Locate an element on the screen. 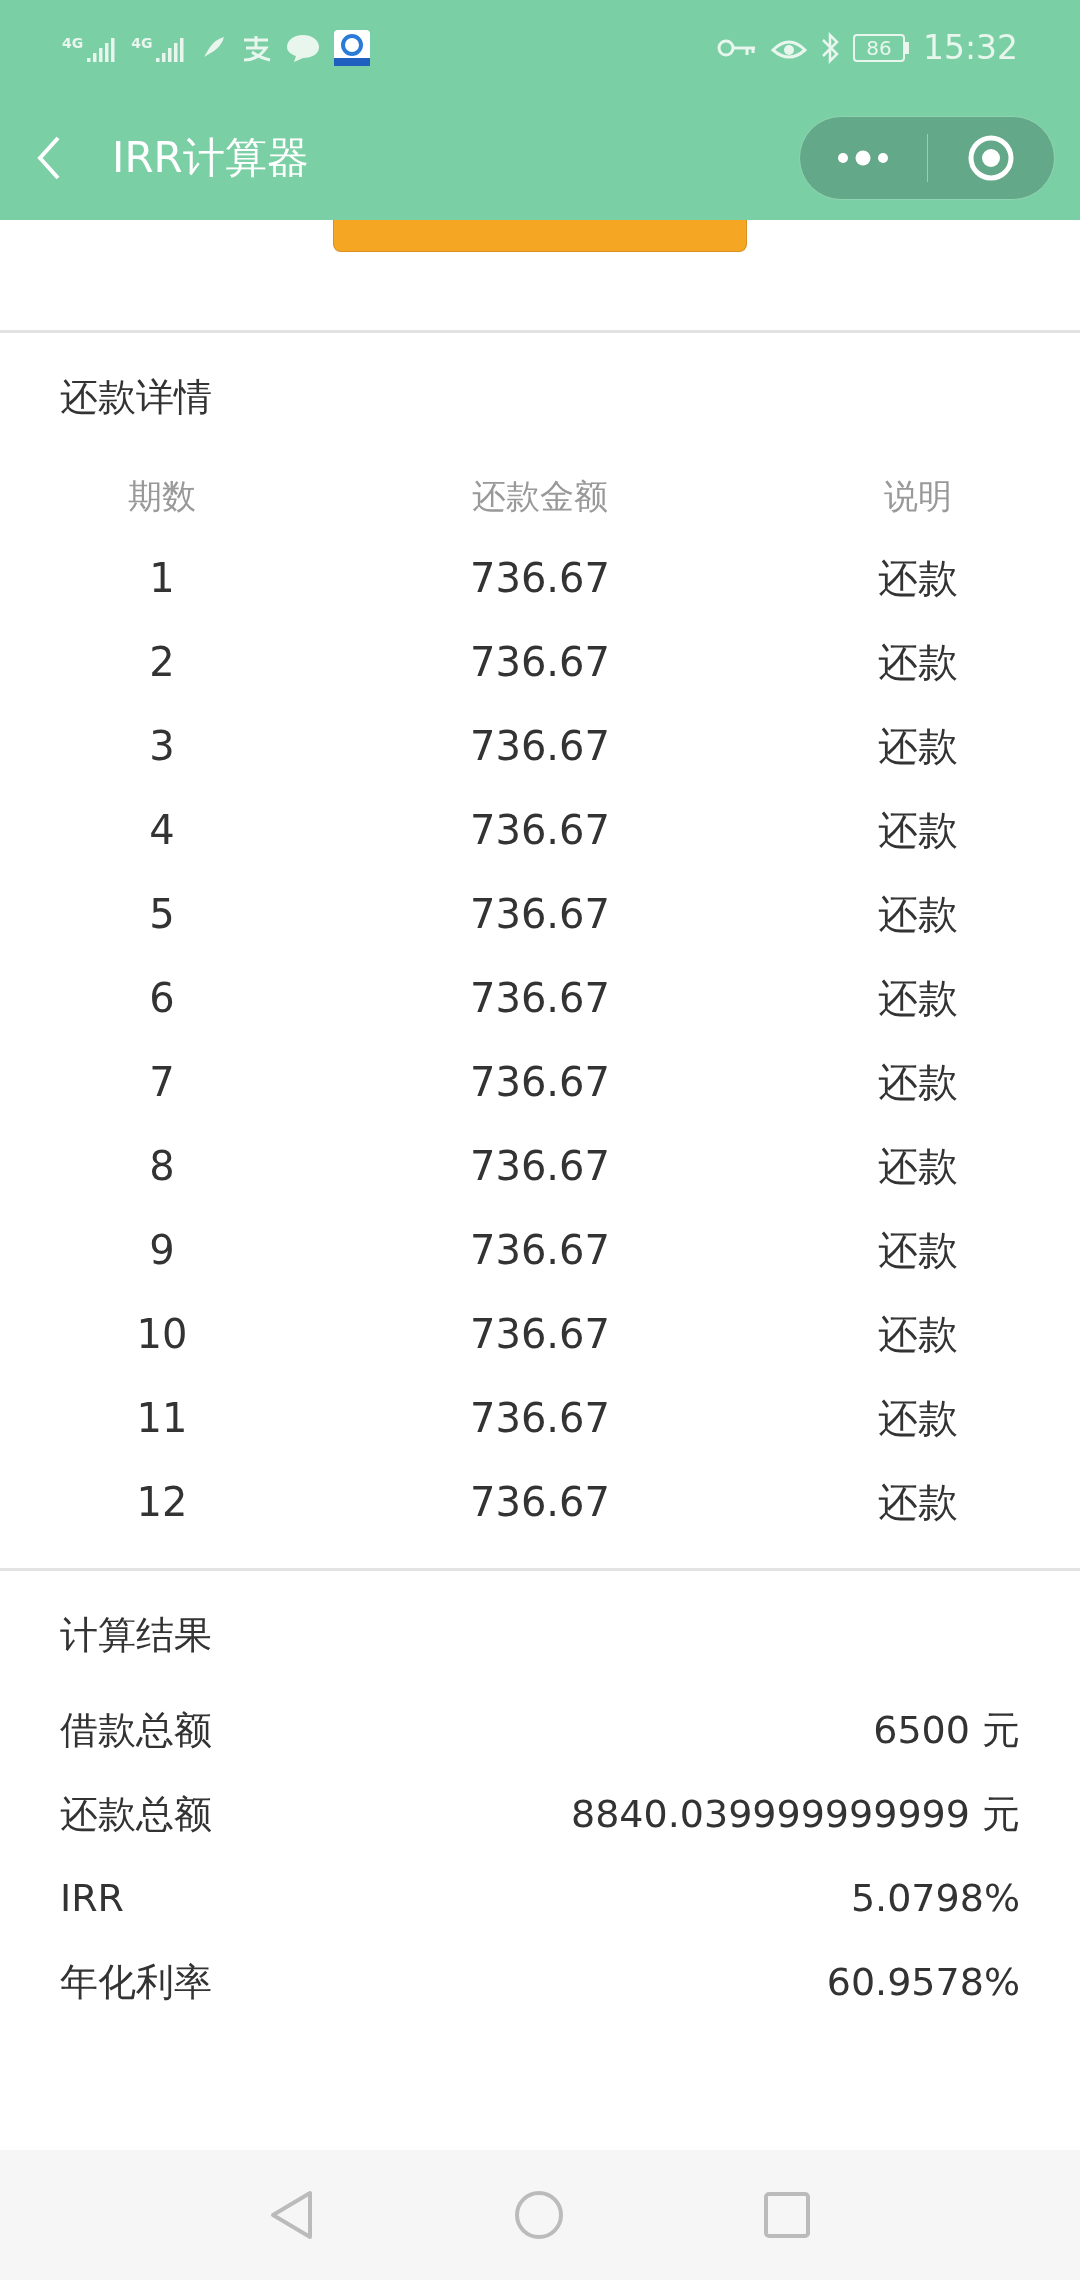 The width and height of the screenshot is (1080, 2280). back-nav-button is located at coordinates (292, 2215).